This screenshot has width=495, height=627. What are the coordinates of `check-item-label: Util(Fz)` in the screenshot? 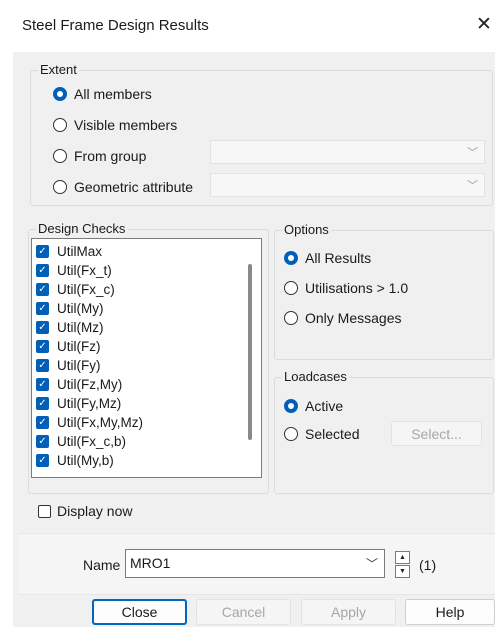 It's located at (79, 346).